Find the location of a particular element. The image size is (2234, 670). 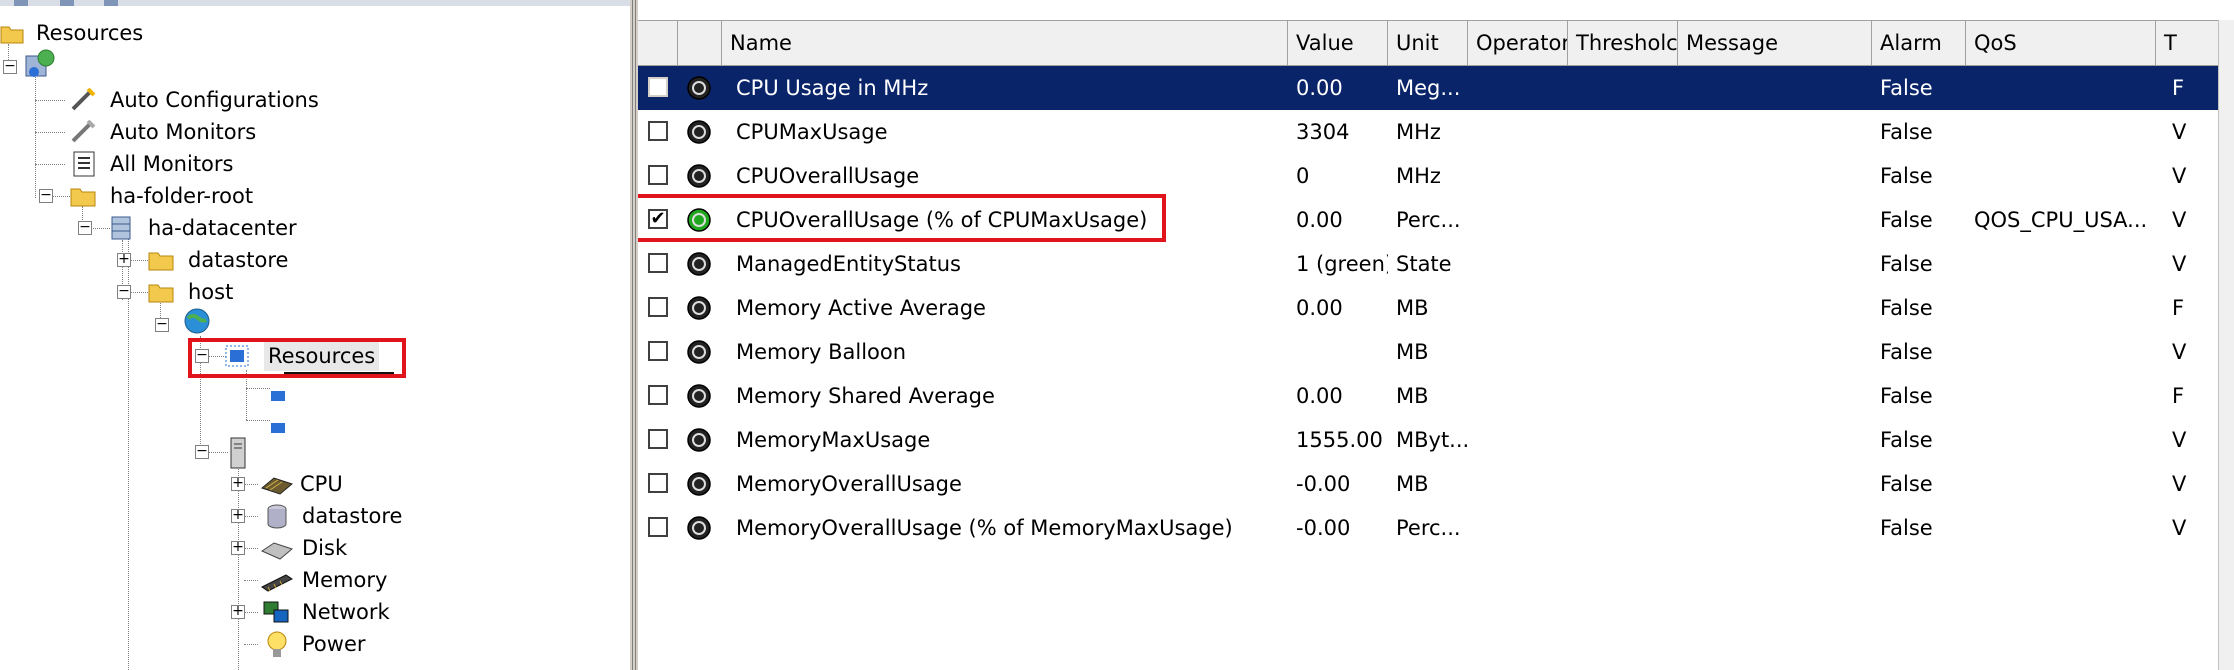

disk-icon is located at coordinates (277, 554).